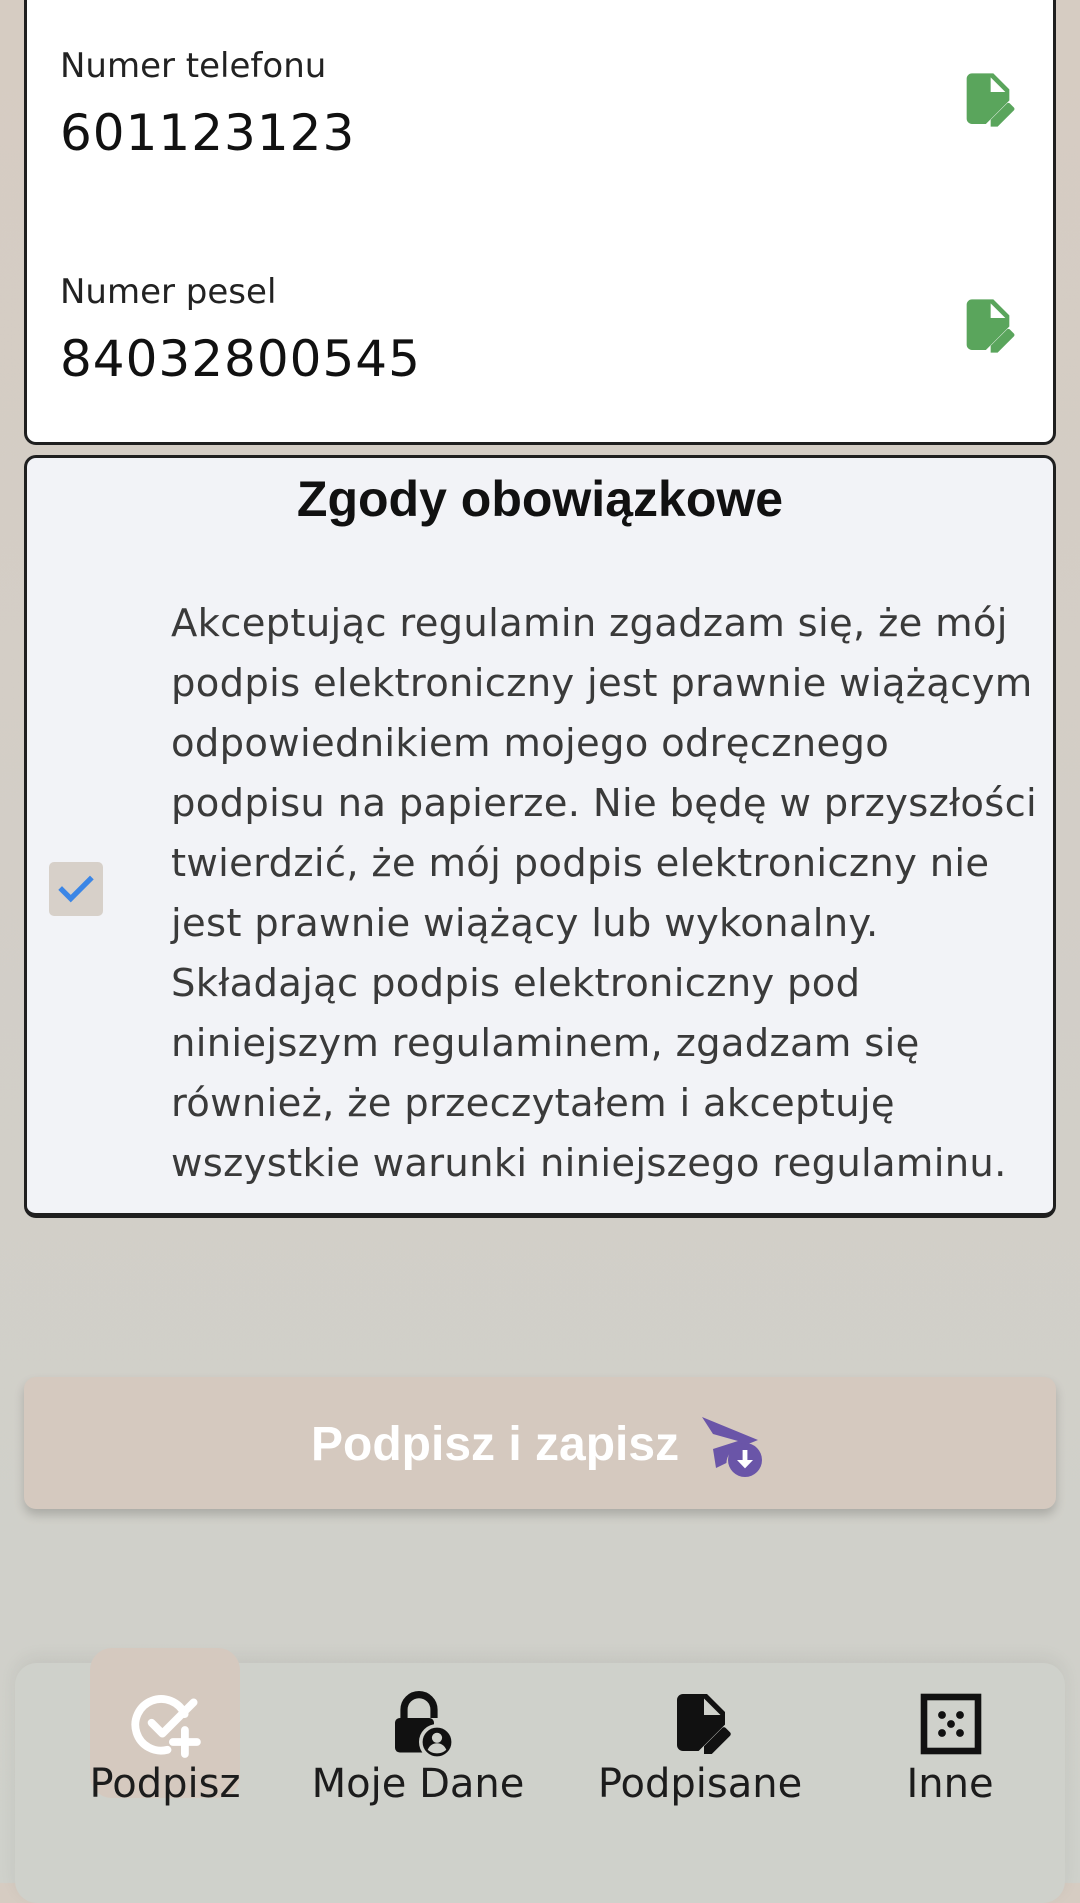  What do you see at coordinates (240, 359) in the screenshot?
I see `pesel-value: 84032800545` at bounding box center [240, 359].